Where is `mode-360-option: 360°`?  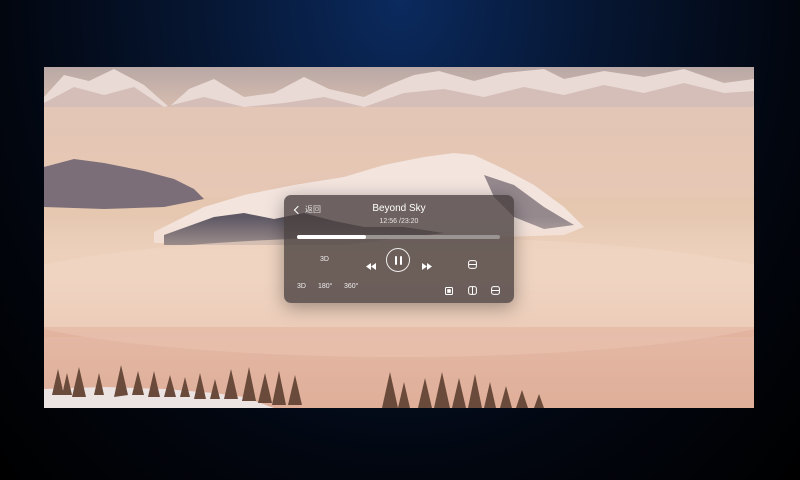
mode-360-option: 360° is located at coordinates (351, 286).